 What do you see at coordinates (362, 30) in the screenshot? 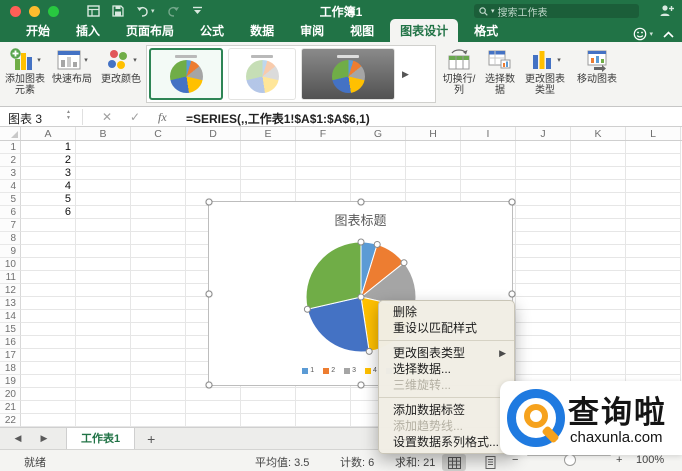
I see `ribbon-tab: 视图` at bounding box center [362, 30].